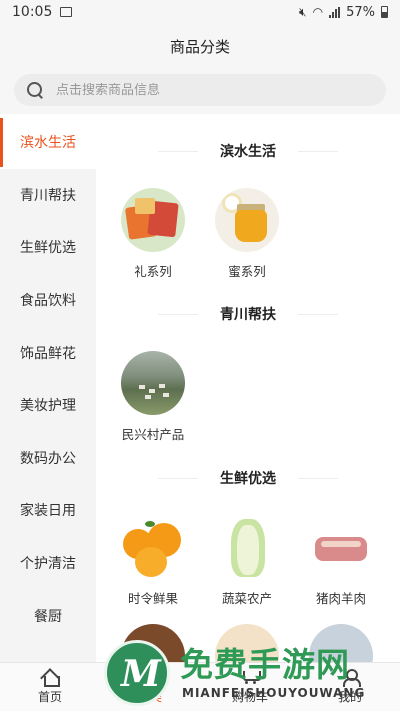 The height and width of the screenshot is (711, 400). I want to click on sidebar-item-label: 家装日用, so click(48, 511).